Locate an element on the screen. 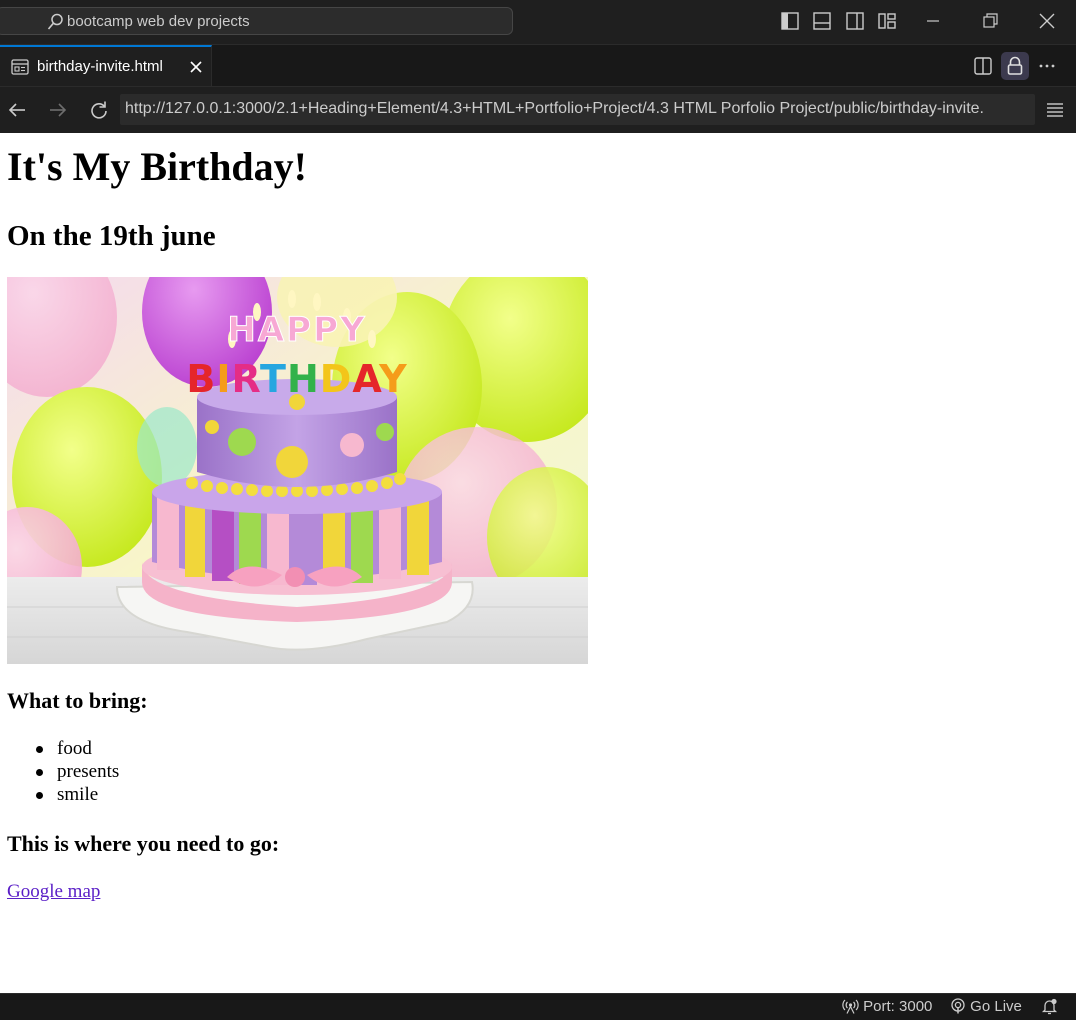 Image resolution: width=1076 pixels, height=1020 pixels. customize-layout-icon is located at coordinates (887, 21).